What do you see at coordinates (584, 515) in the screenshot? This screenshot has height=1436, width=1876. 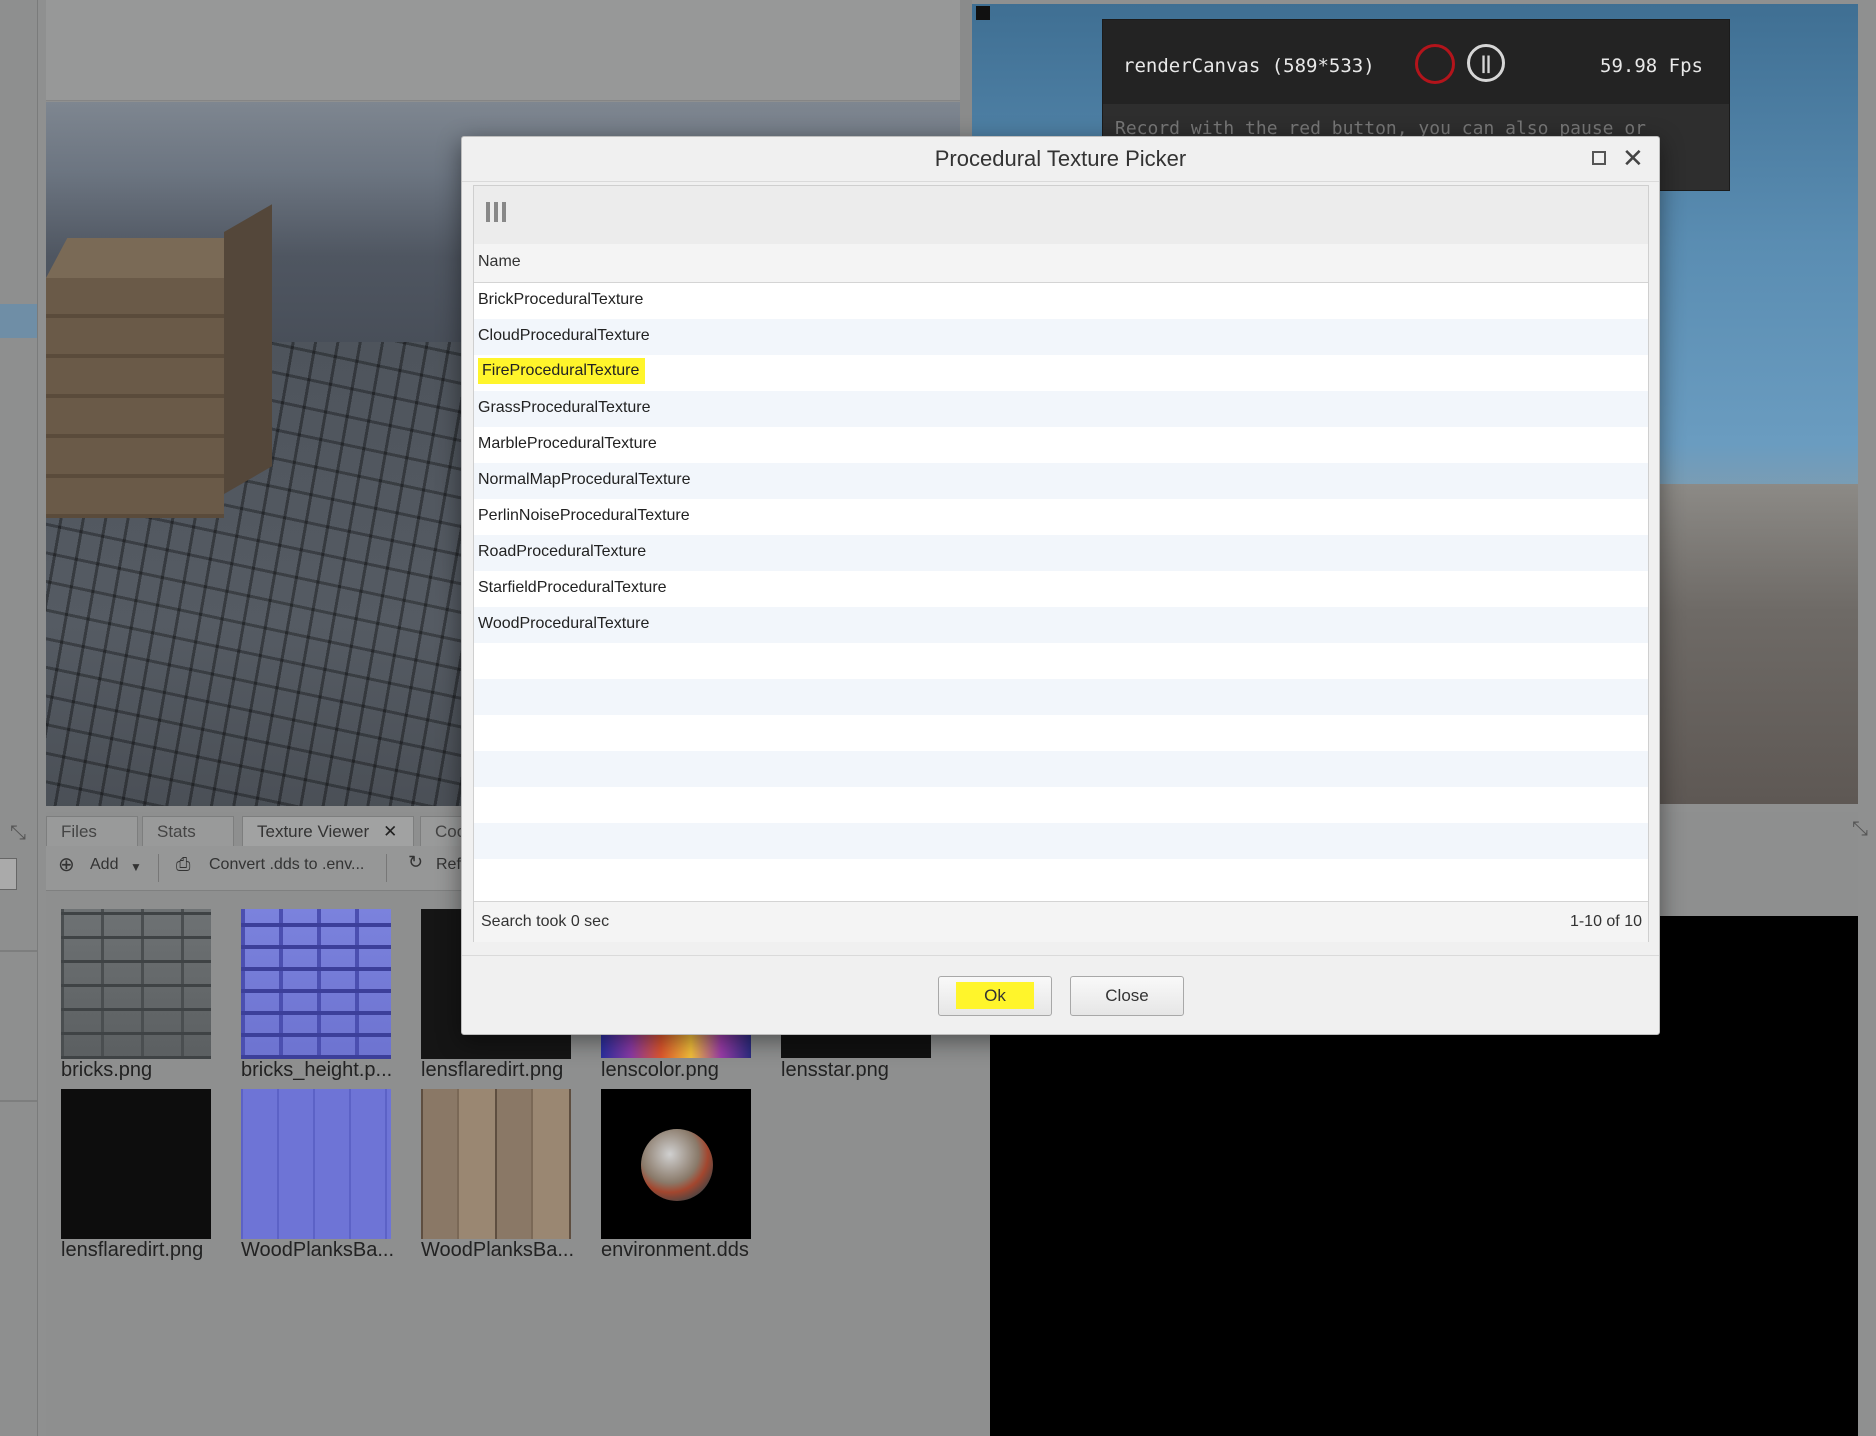 I see `row-name: PerlinNoiseProceduralTexture` at bounding box center [584, 515].